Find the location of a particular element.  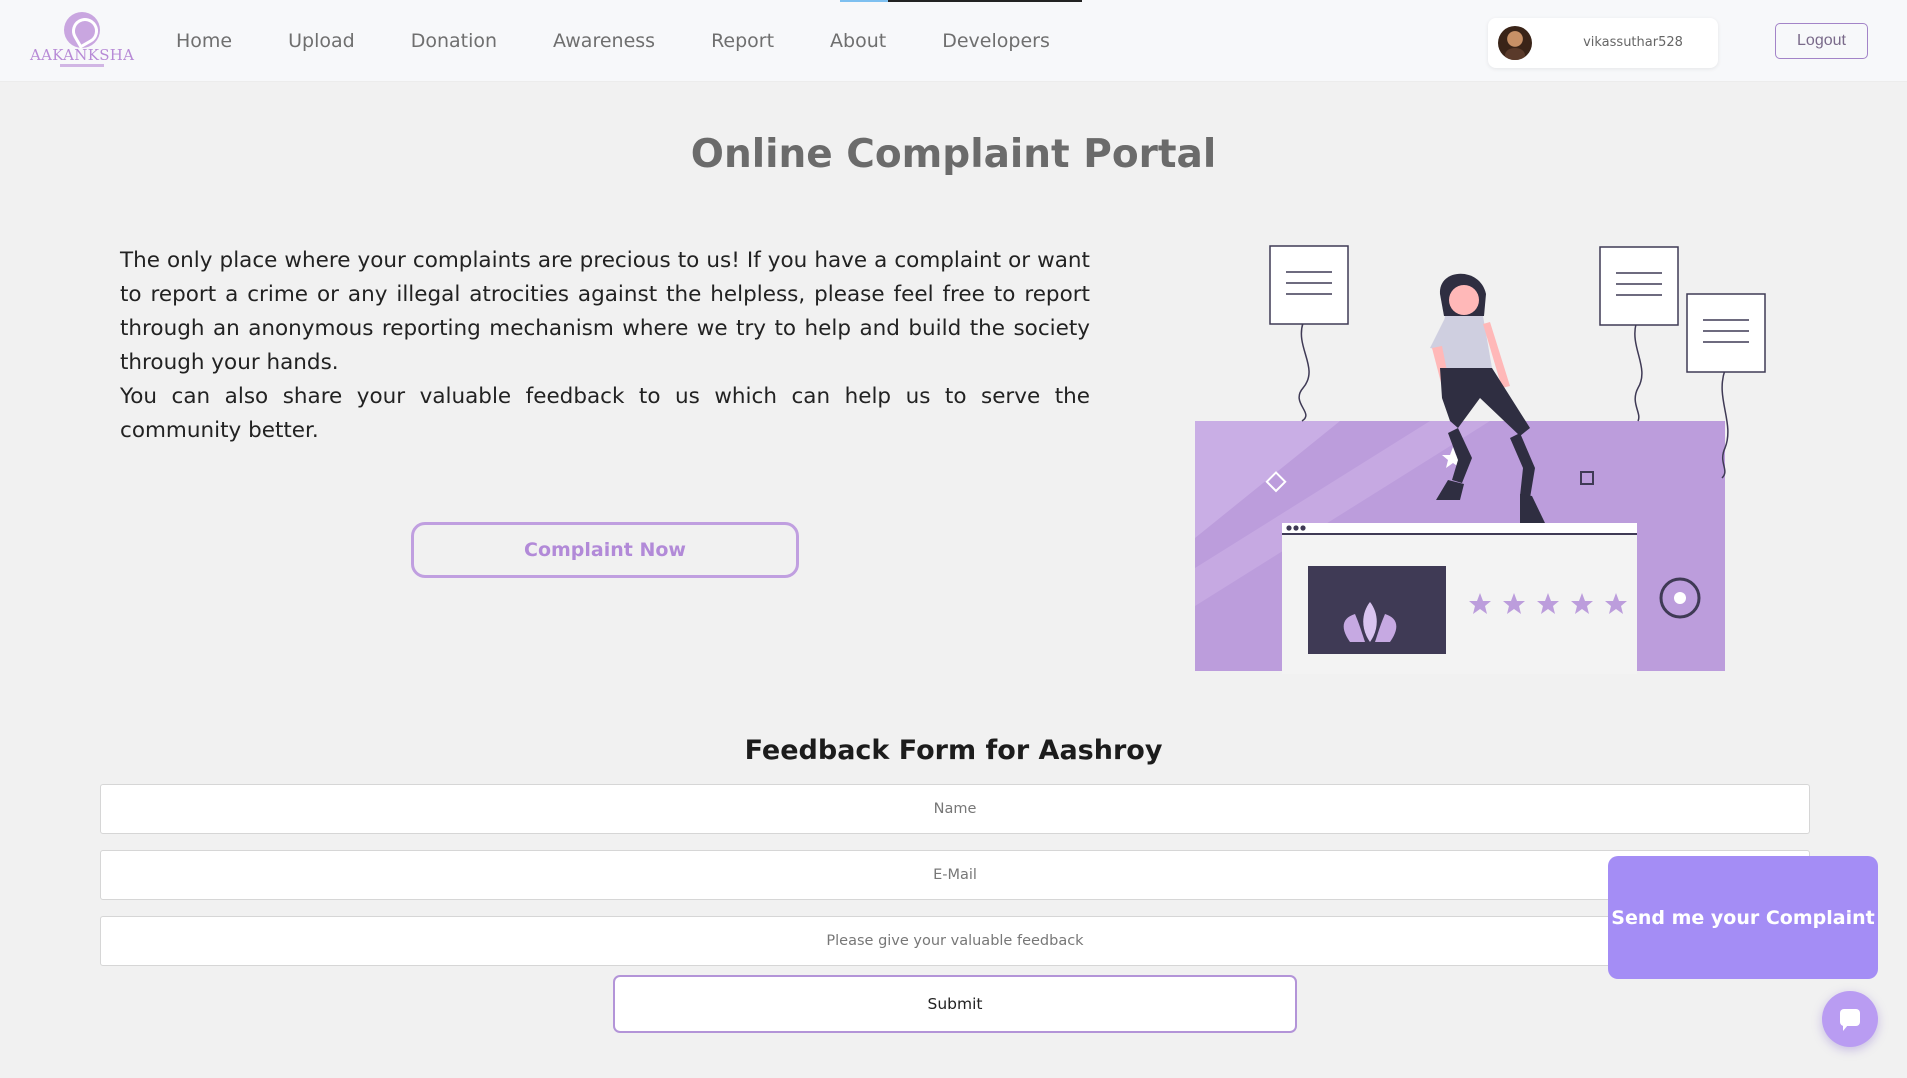

logout-button: Logout is located at coordinates (1821, 41).